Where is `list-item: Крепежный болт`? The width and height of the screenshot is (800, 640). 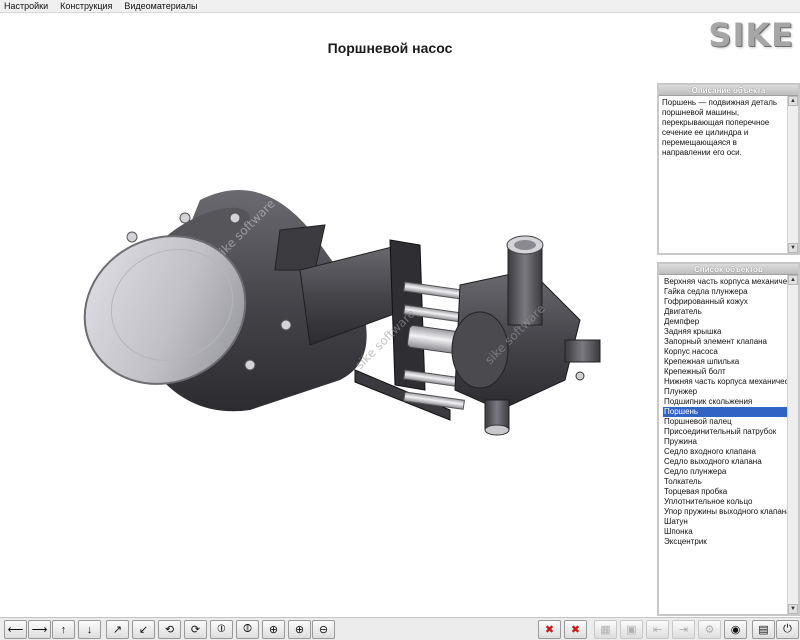 list-item: Крепежный болт is located at coordinates (725, 372).